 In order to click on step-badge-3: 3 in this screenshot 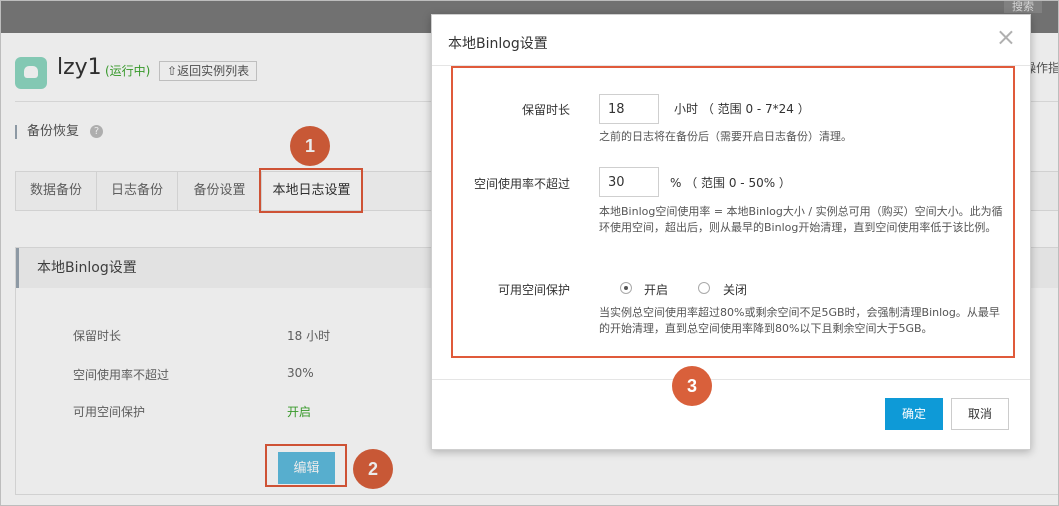, I will do `click(692, 386)`.